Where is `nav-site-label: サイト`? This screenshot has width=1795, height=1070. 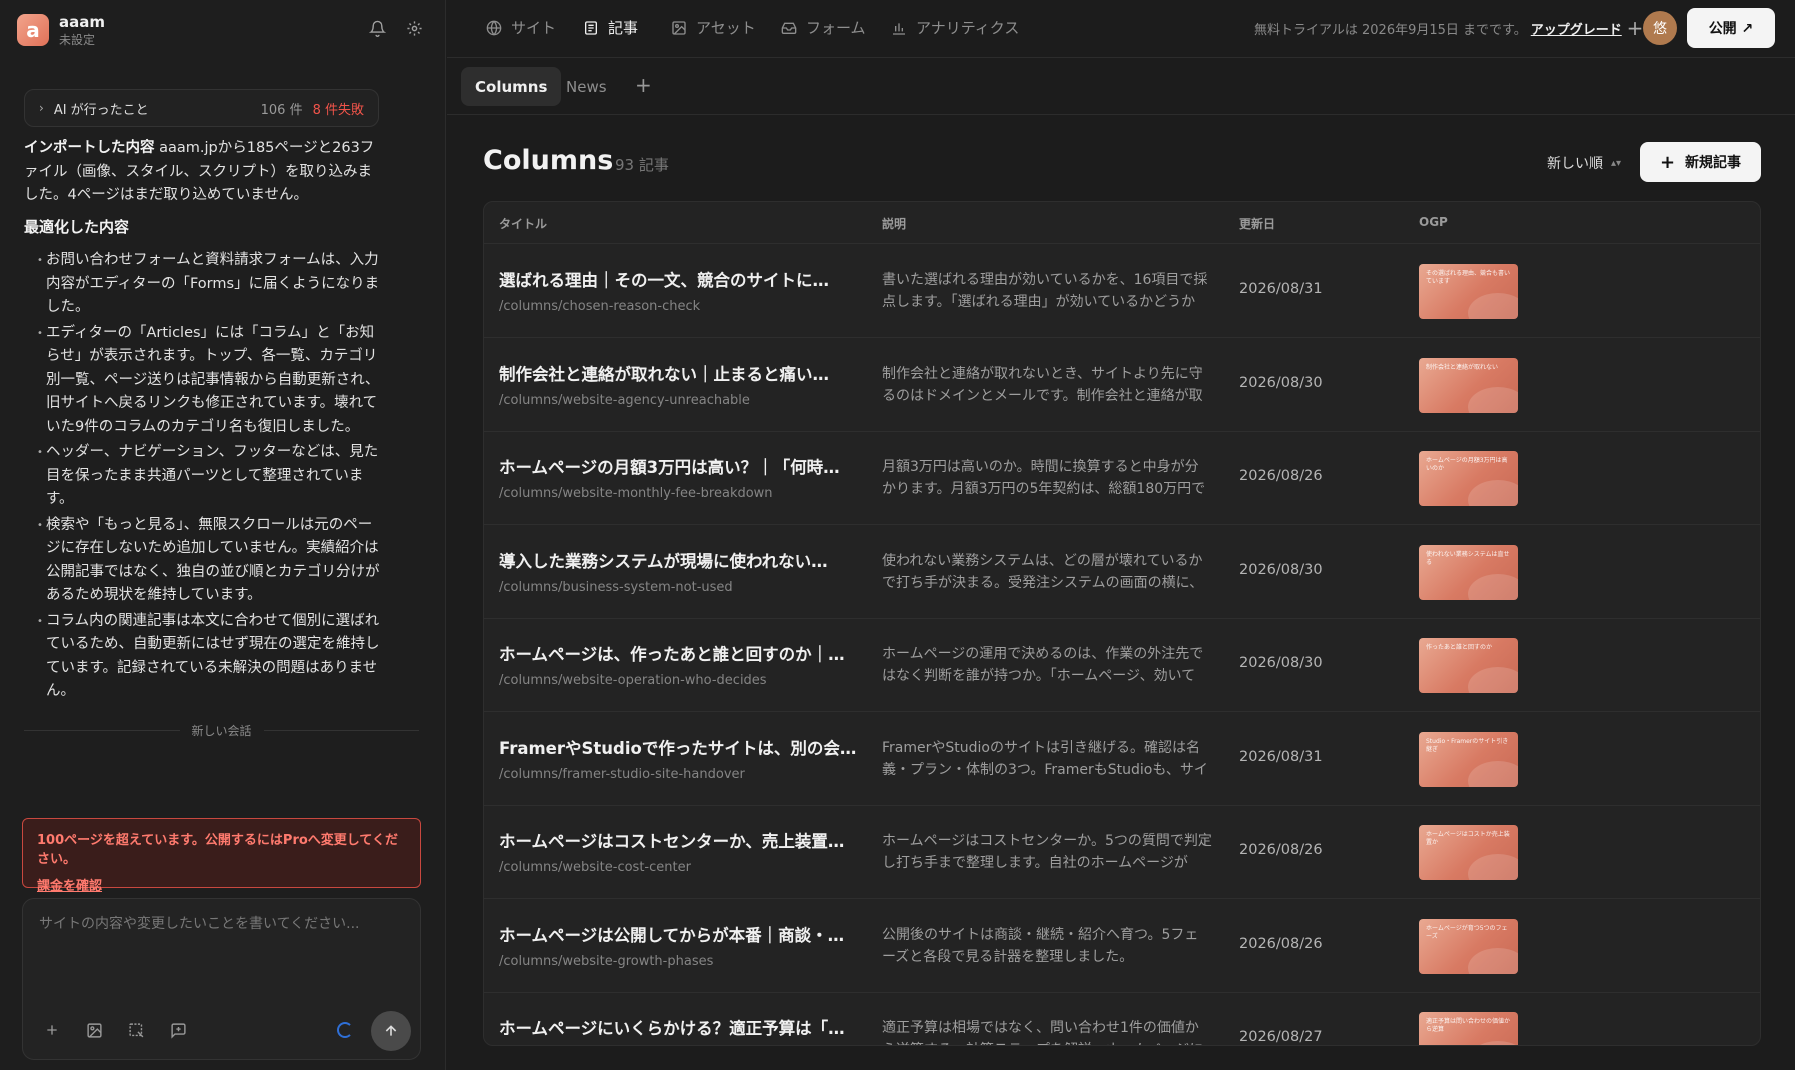 nav-site-label: サイト is located at coordinates (534, 28).